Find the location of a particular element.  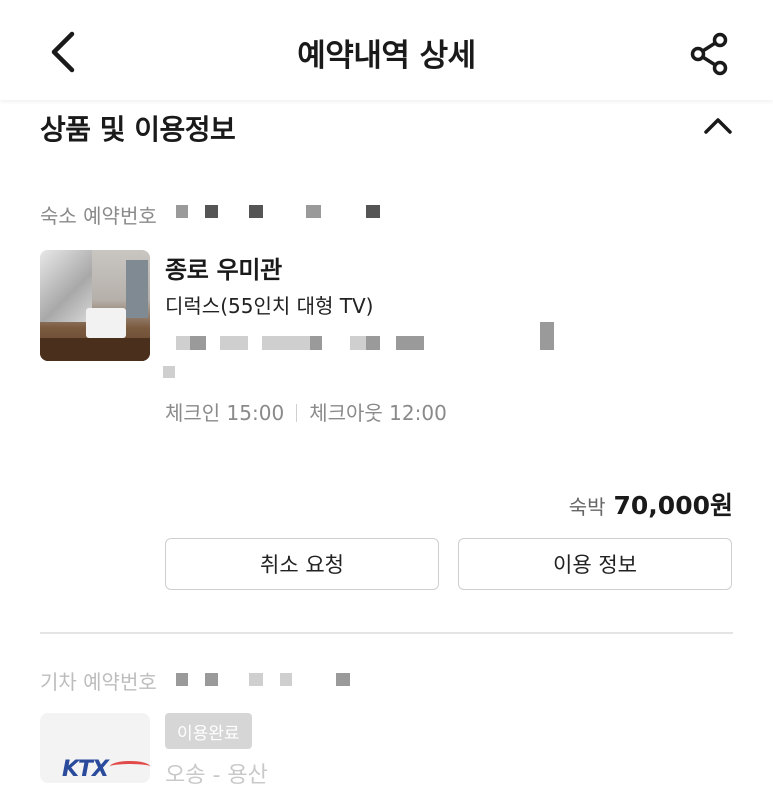

lodging-price: 숙박 70,000원 is located at coordinates (651, 504).